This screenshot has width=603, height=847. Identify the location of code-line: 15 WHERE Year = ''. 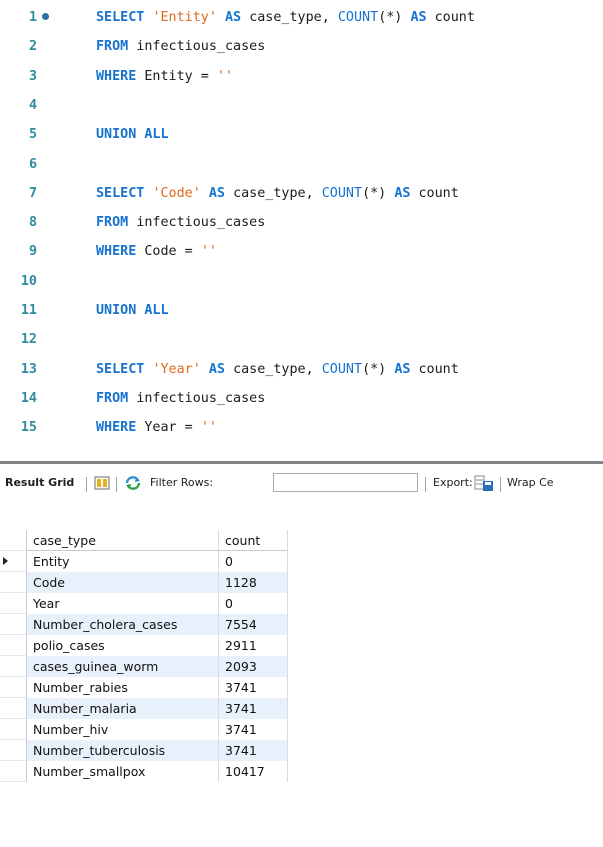
(301, 428).